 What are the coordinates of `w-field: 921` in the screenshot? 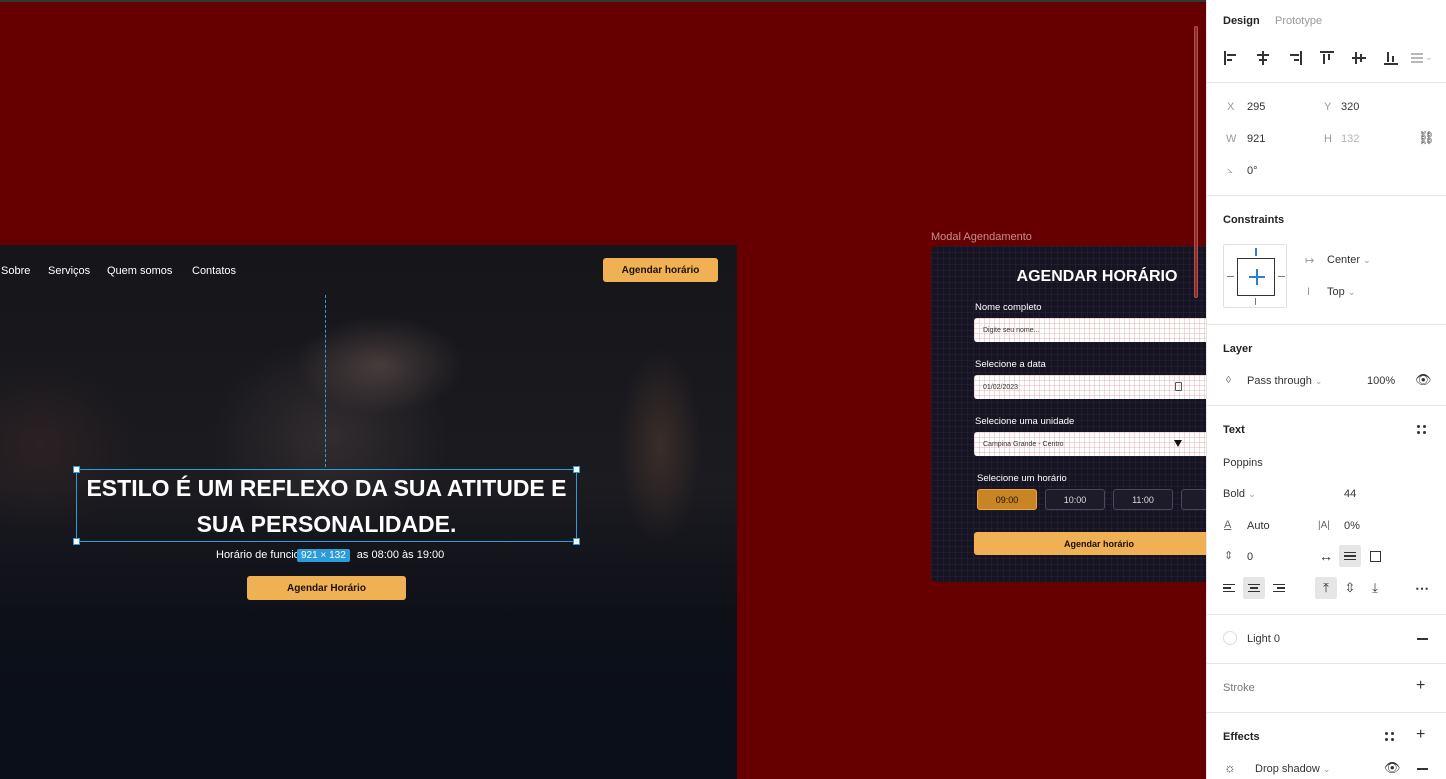 It's located at (1256, 139).